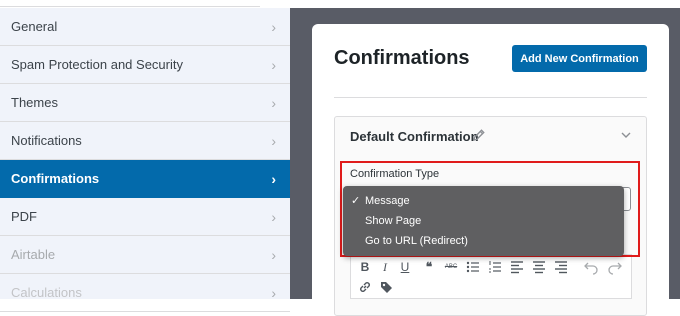 This screenshot has height=316, width=680. Describe the element at coordinates (483, 241) in the screenshot. I see `dropdown-option-go-to-url: Go to URL (Redirect)` at that location.